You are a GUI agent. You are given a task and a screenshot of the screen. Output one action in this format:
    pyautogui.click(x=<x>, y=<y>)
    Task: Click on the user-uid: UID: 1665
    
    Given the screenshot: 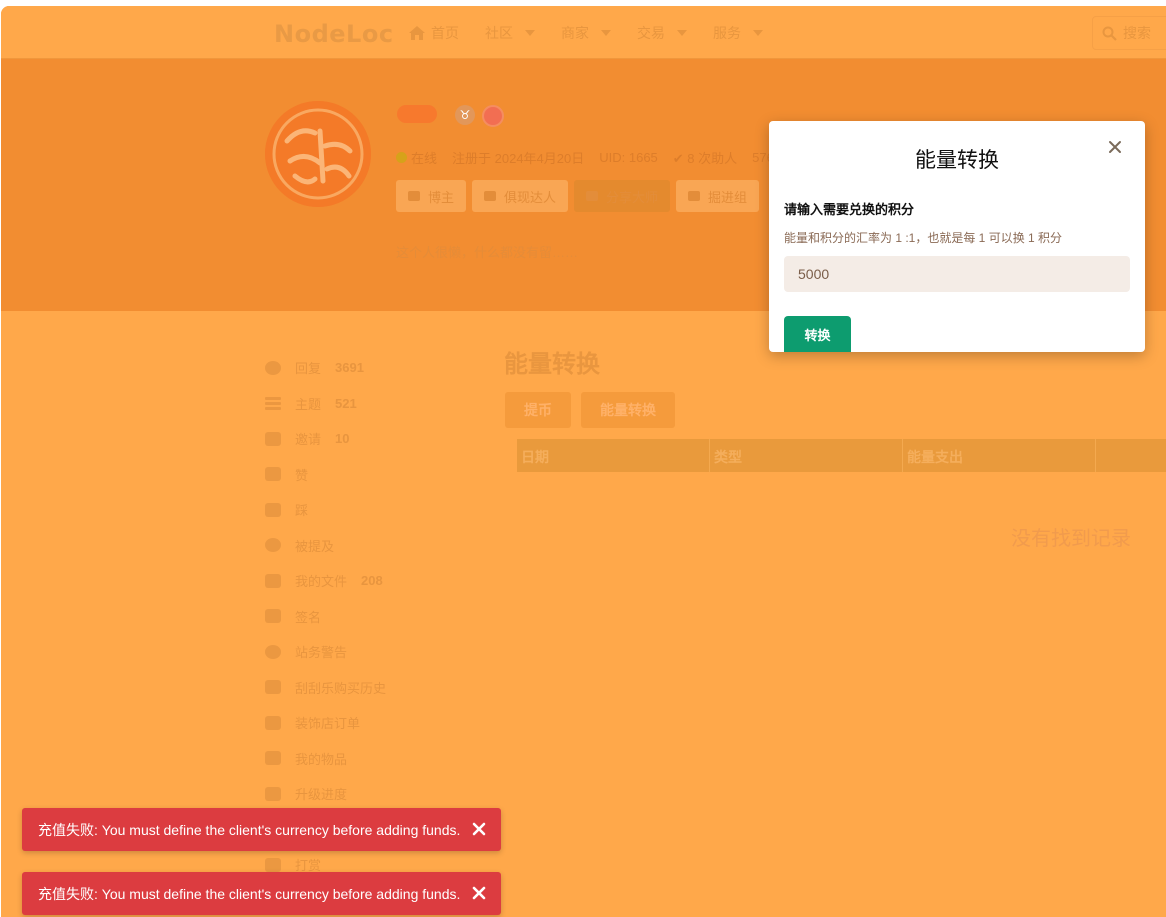 What is the action you would take?
    pyautogui.click(x=628, y=157)
    